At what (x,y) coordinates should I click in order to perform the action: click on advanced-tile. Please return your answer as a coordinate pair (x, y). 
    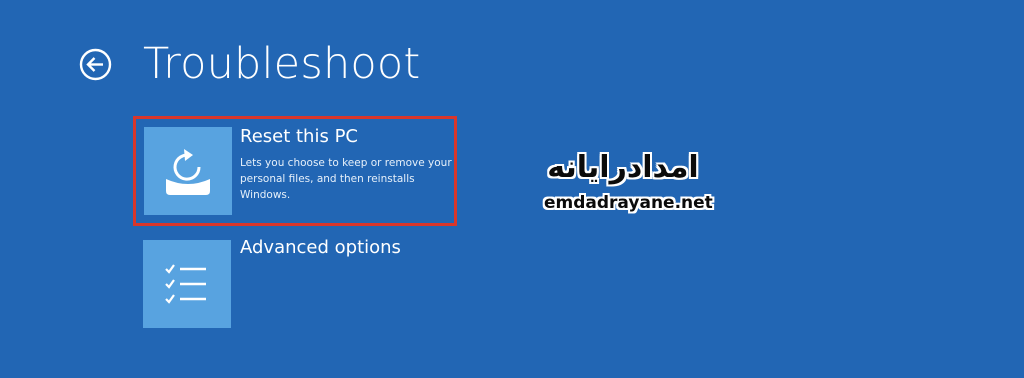
    Looking at the image, I should click on (187, 284).